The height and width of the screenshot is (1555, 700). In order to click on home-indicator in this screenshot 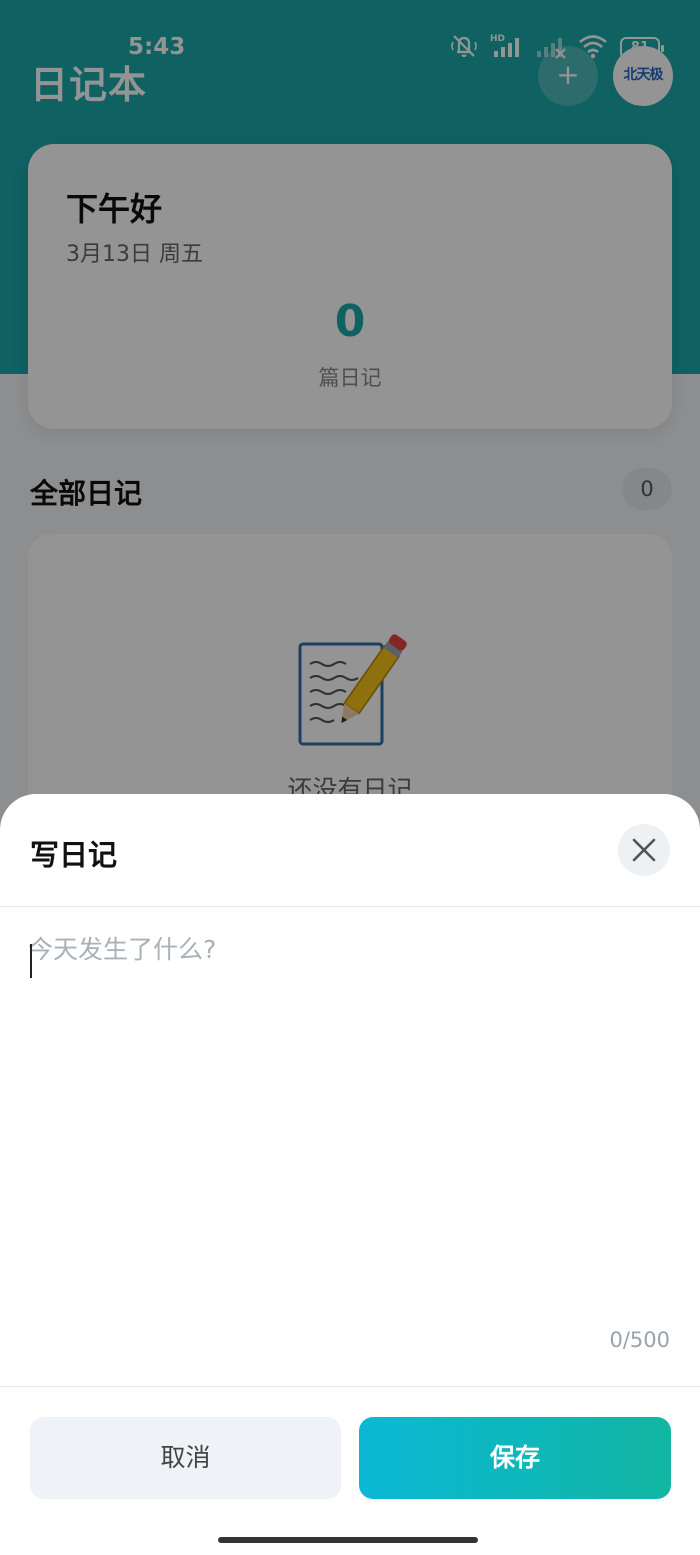, I will do `click(348, 1540)`.